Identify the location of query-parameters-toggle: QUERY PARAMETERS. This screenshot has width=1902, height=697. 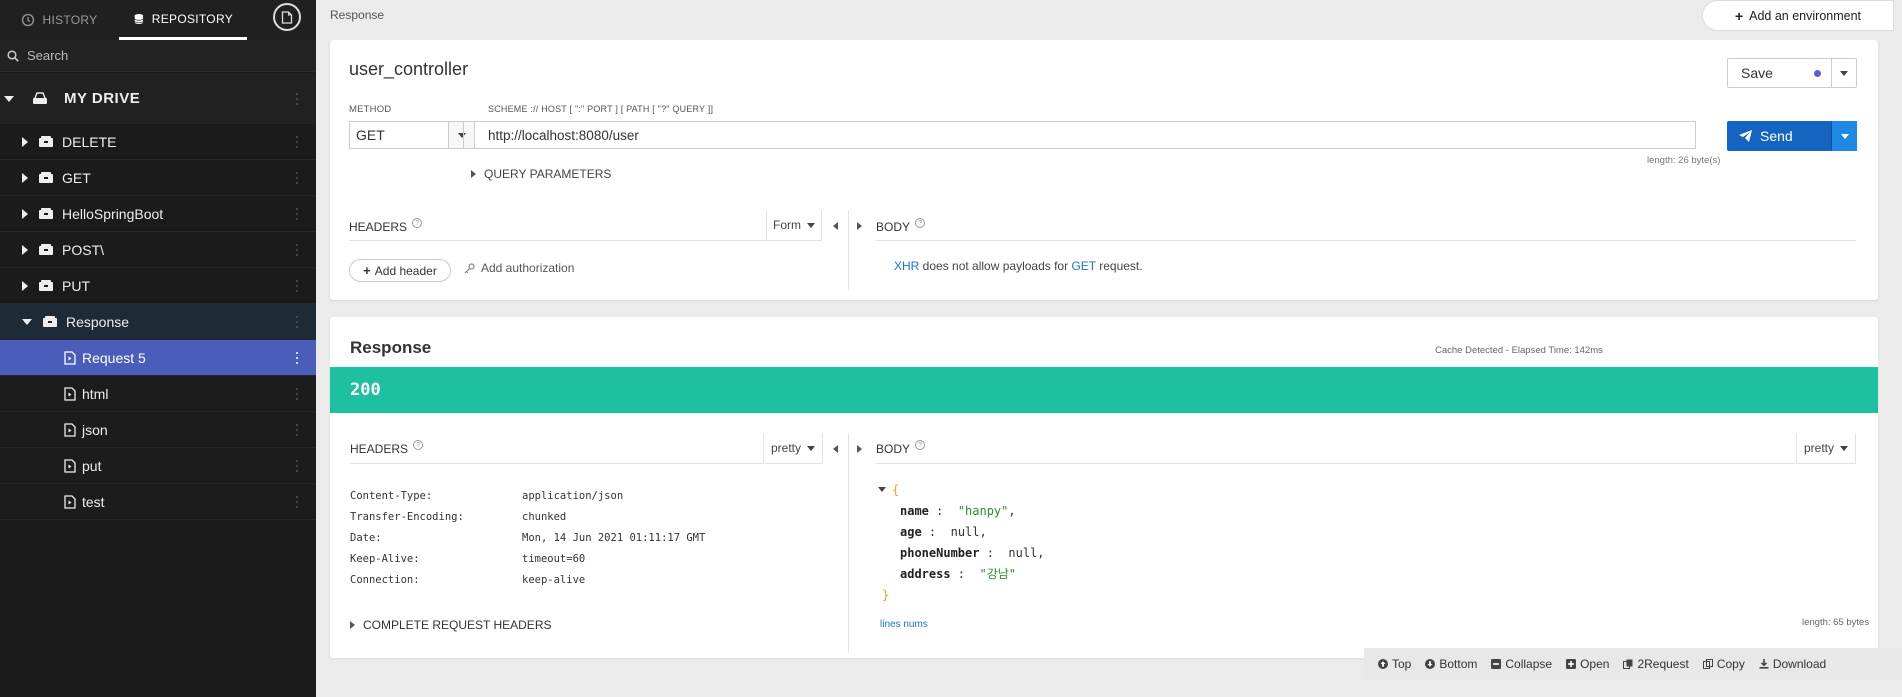
(541, 174).